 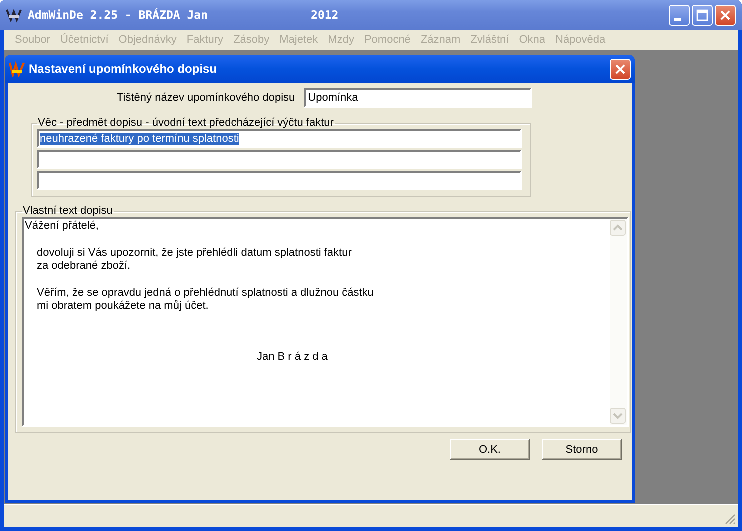 I want to click on name-field: Upomínka, so click(x=418, y=98).